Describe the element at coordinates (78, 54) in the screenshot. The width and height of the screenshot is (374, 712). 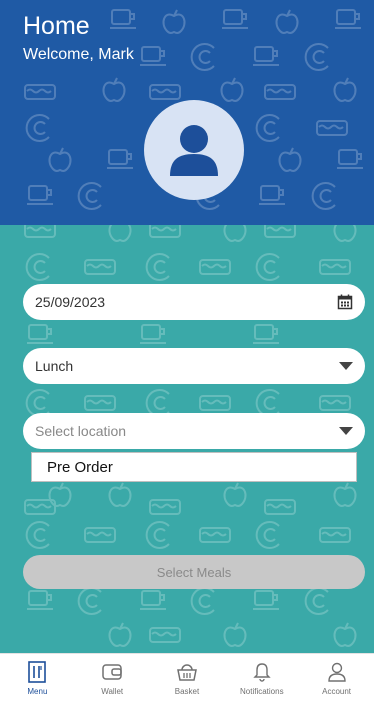
I see `welcome-message: Welcome, Mark` at that location.